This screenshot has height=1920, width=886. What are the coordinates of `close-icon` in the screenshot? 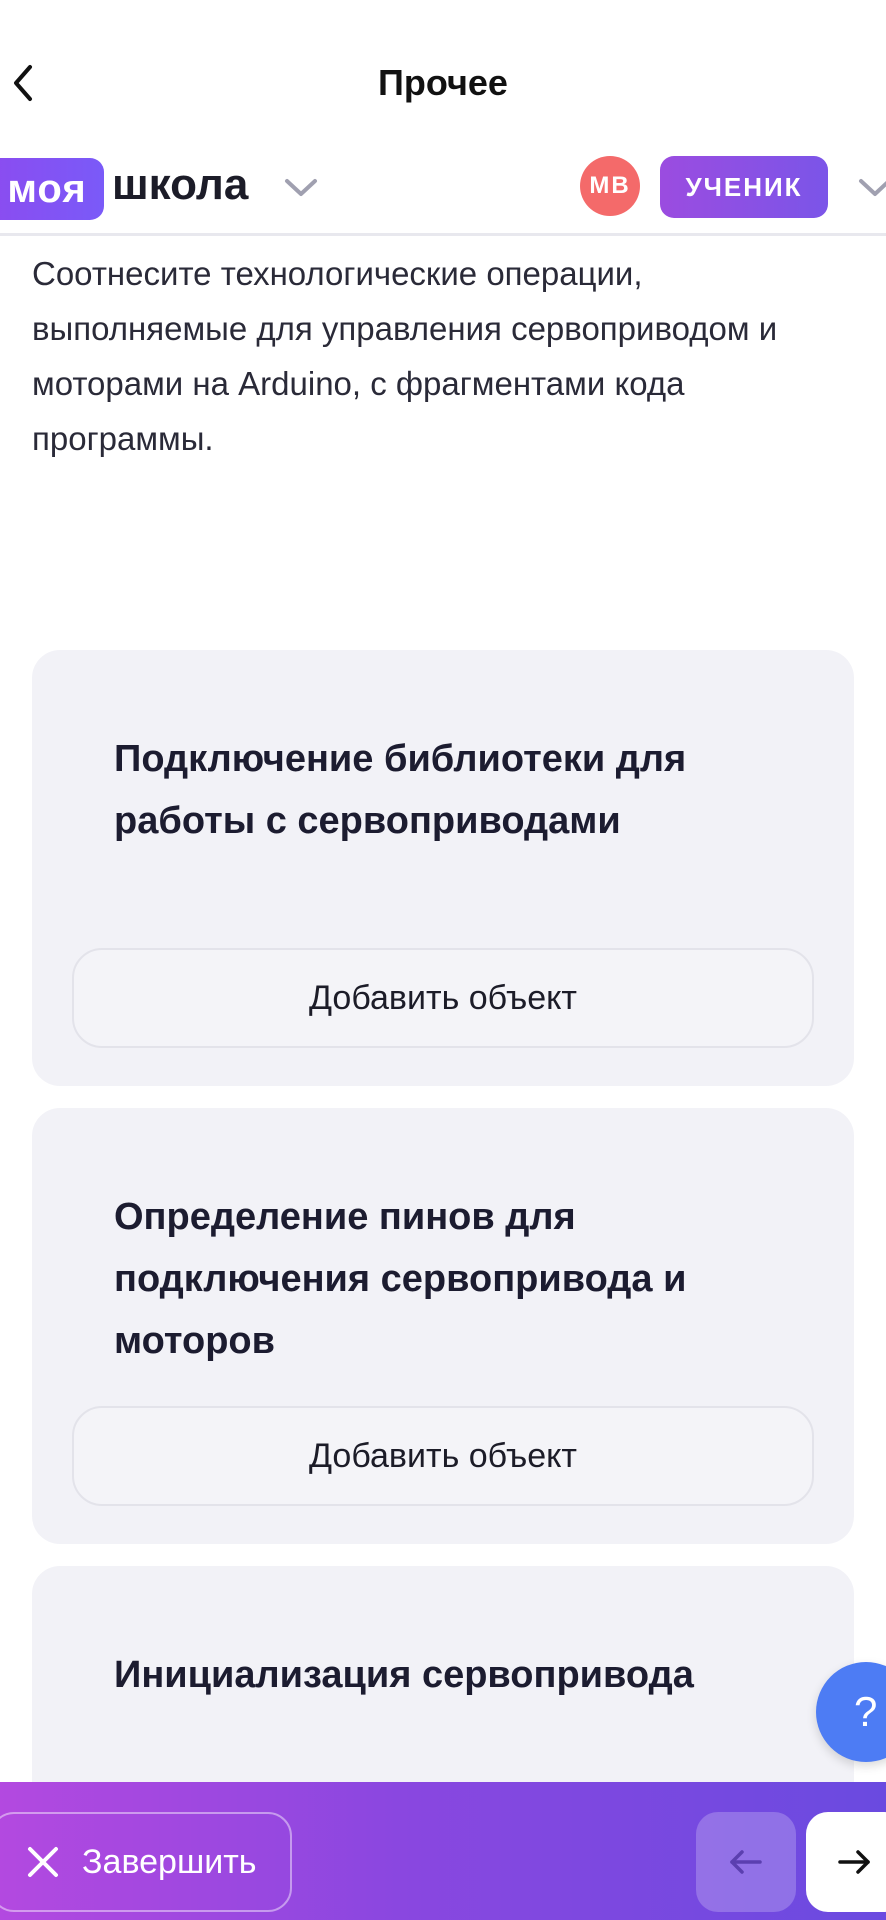 It's located at (43, 1862).